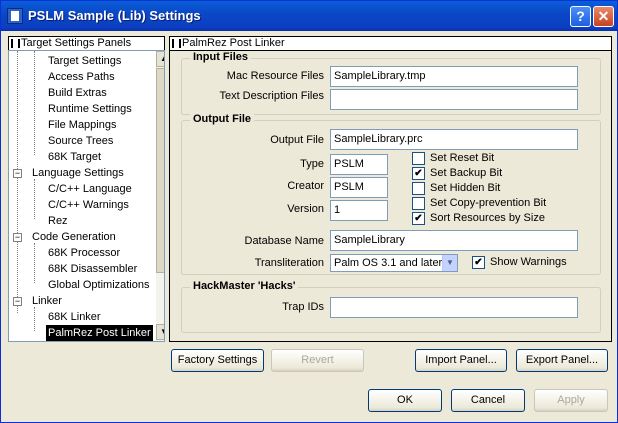 The width and height of the screenshot is (618, 423). What do you see at coordinates (454, 240) in the screenshot?
I see `database-name-field: SampleLibrary` at bounding box center [454, 240].